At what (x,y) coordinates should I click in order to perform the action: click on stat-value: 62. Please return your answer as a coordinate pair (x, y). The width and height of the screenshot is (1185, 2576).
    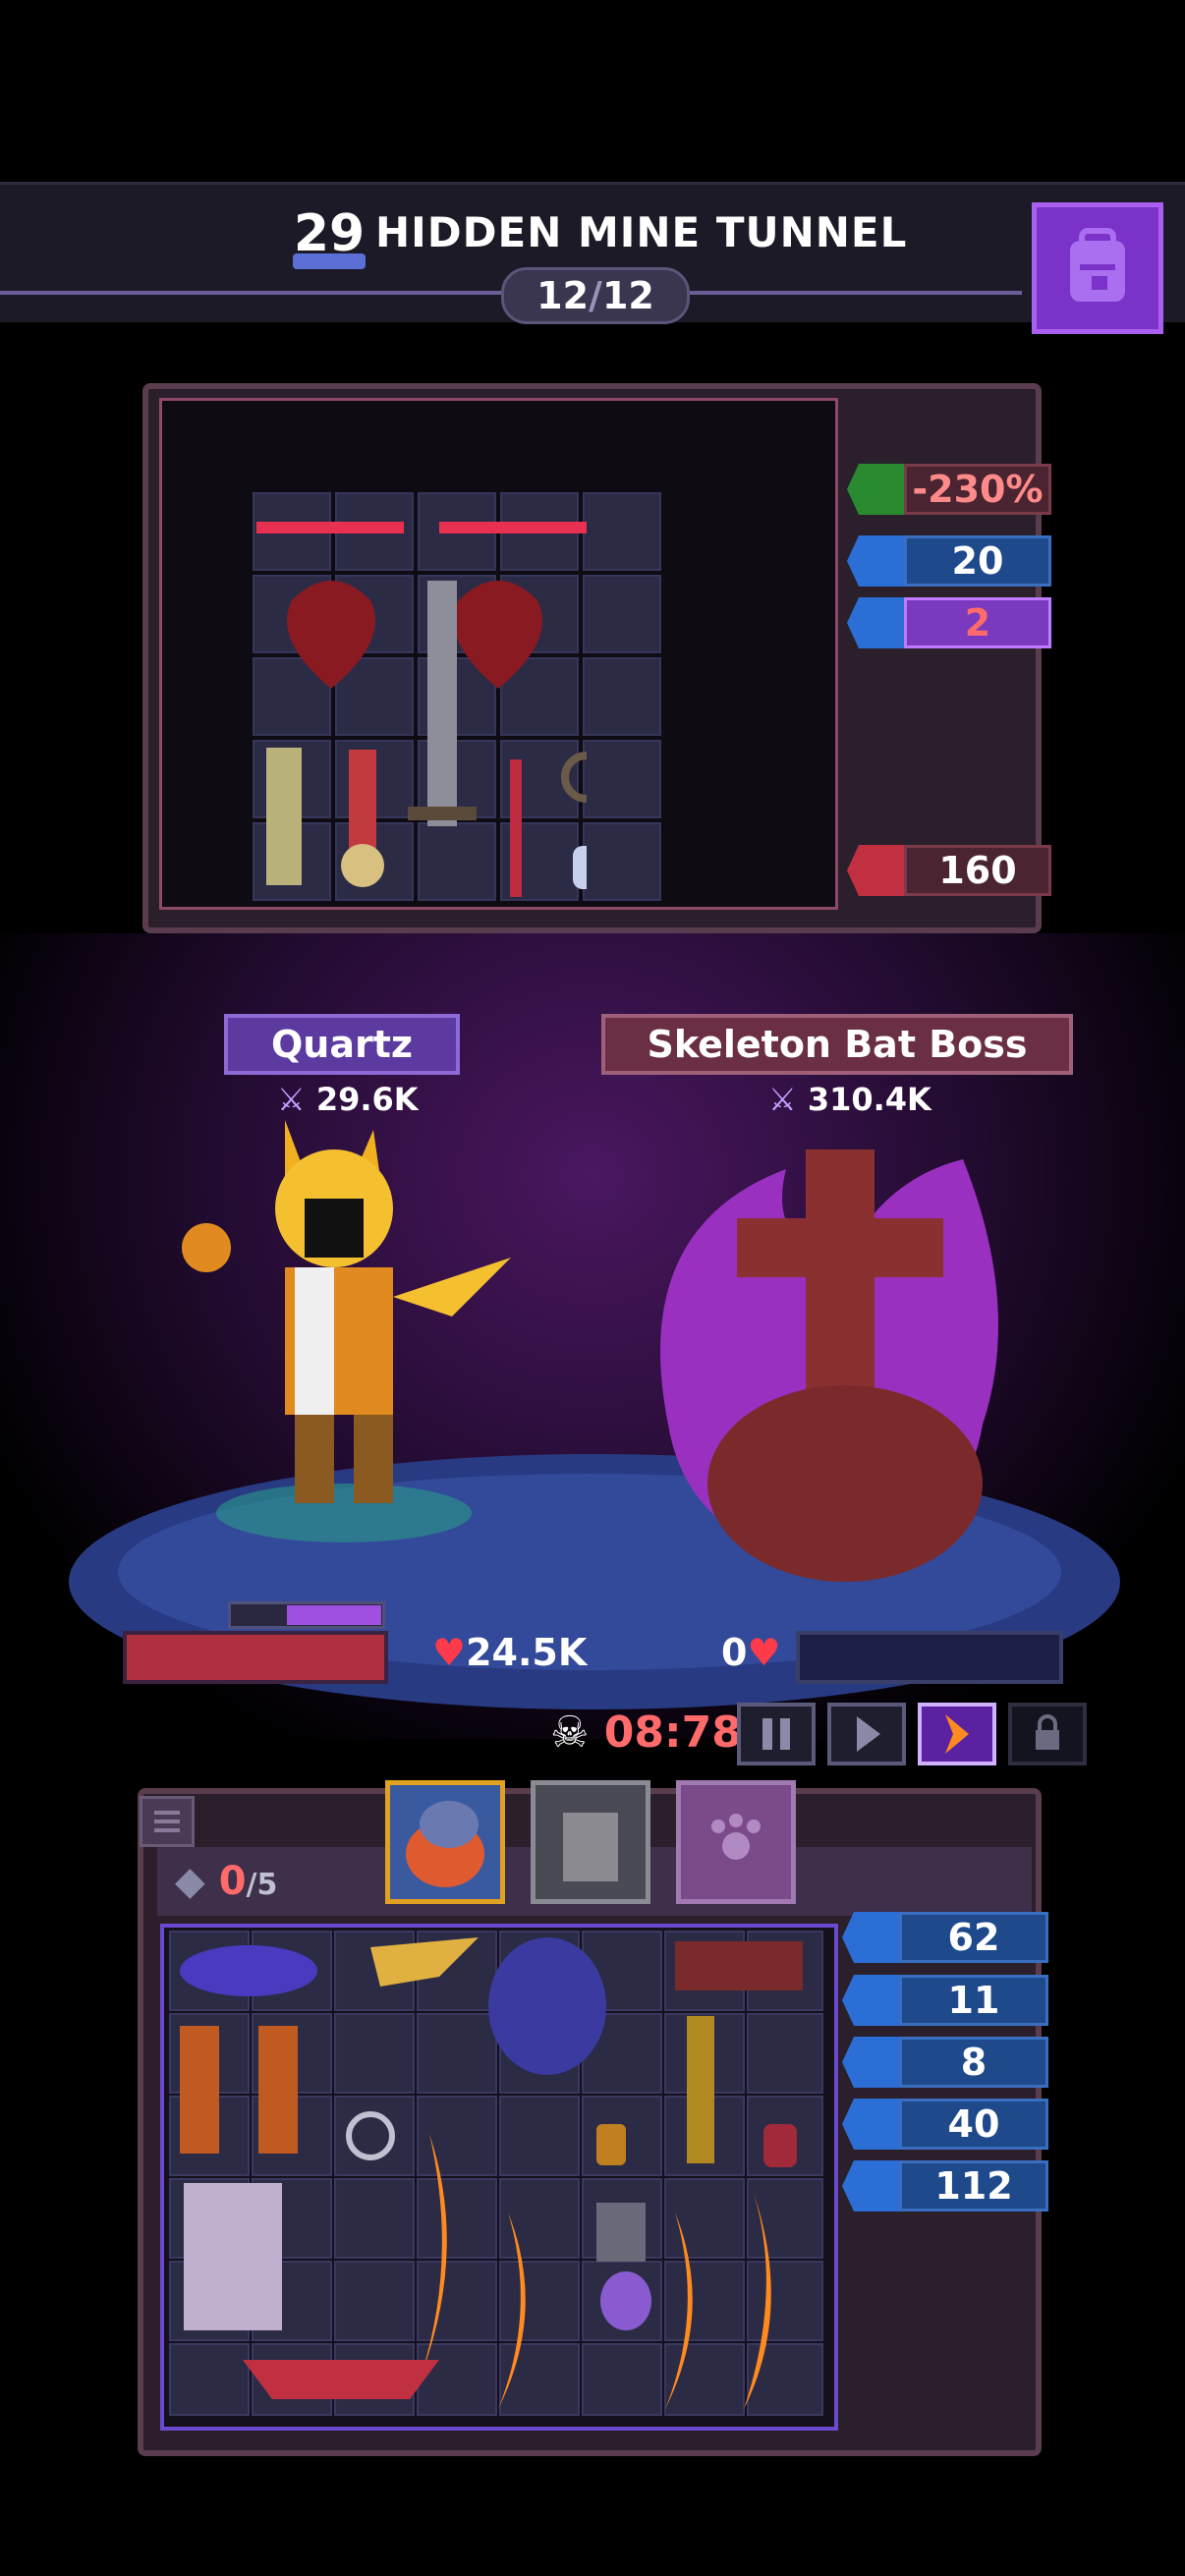
    Looking at the image, I should click on (974, 1937).